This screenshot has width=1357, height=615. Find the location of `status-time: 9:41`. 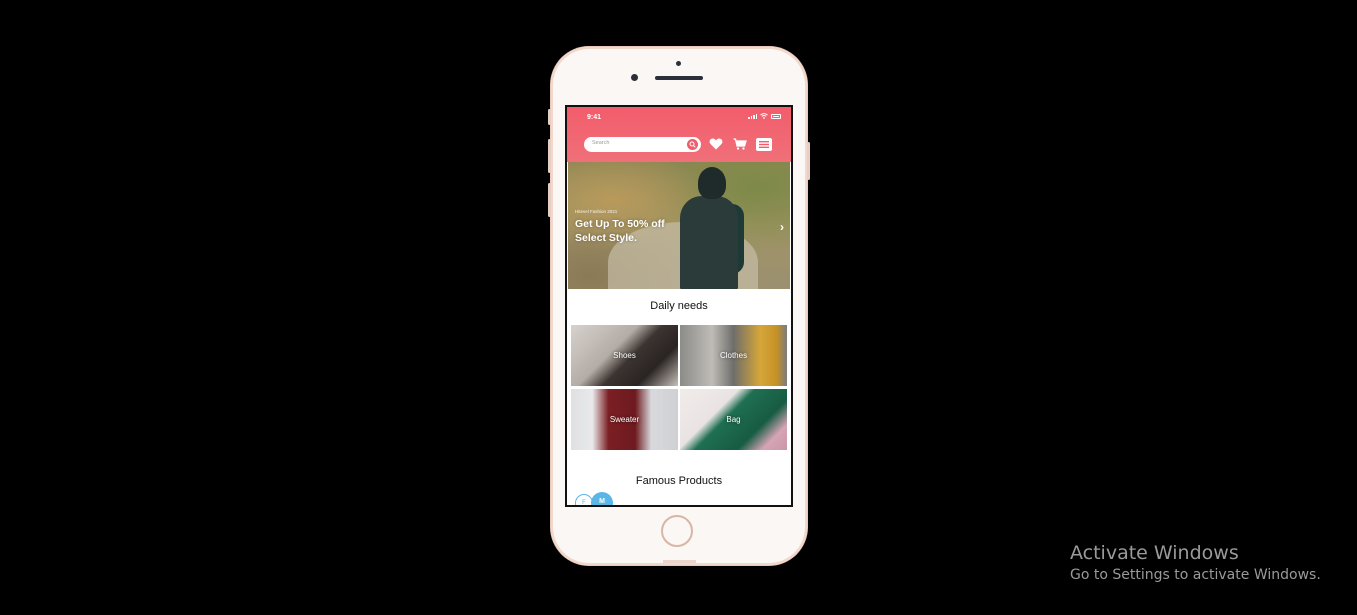

status-time: 9:41 is located at coordinates (594, 117).